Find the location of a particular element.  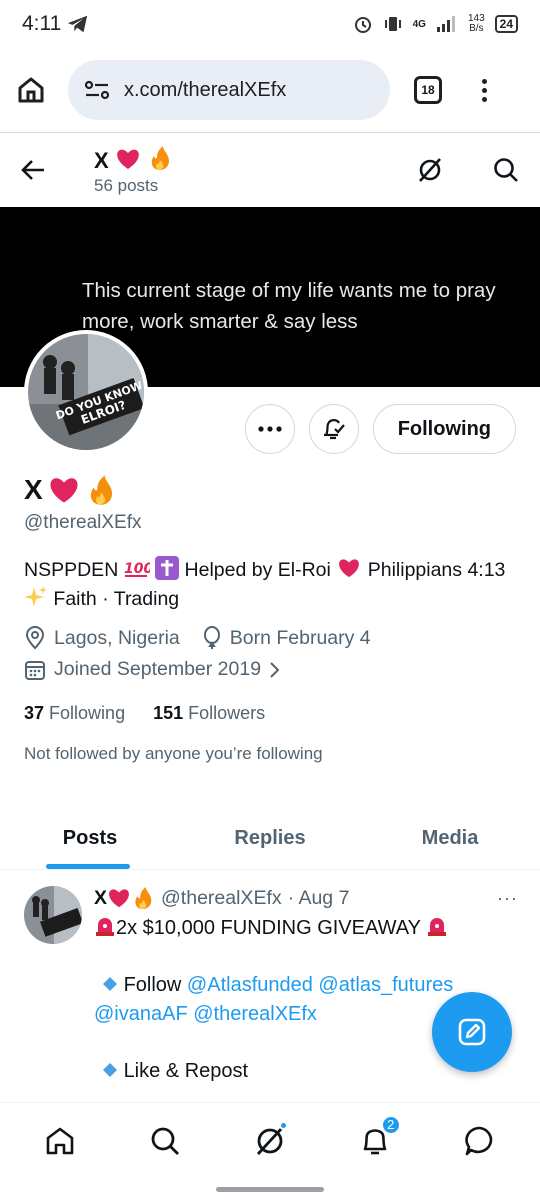

url-text: x.com/therealXEfx is located at coordinates (205, 90).